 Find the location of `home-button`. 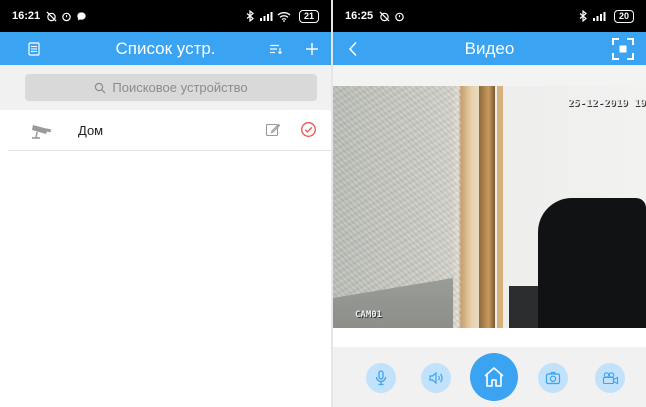

home-button is located at coordinates (494, 377).